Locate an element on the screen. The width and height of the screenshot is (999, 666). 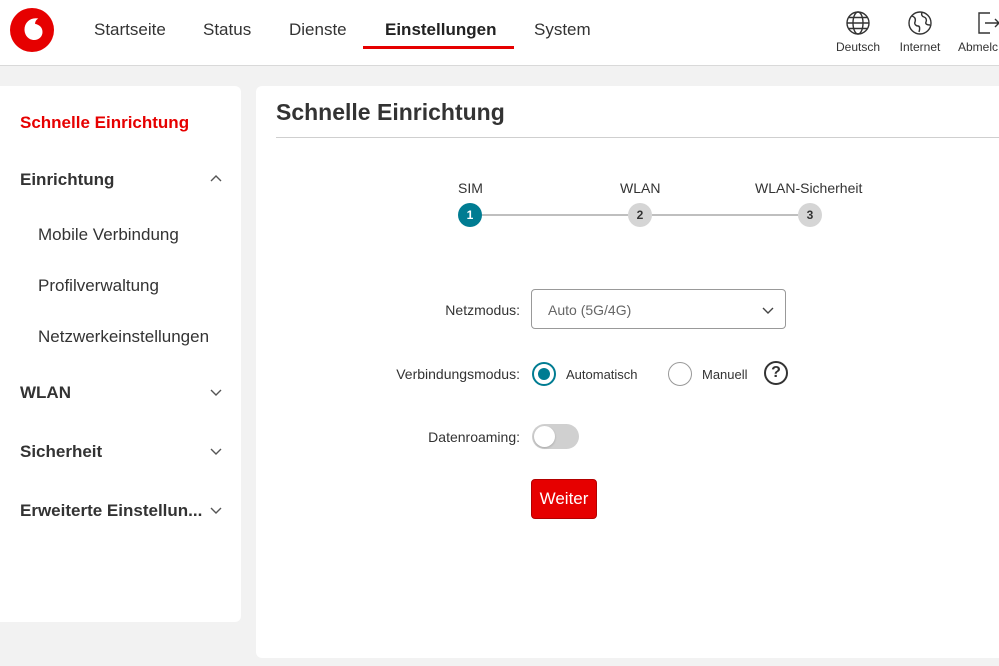
netzmodus-label: Netzmodus: is located at coordinates (482, 310).